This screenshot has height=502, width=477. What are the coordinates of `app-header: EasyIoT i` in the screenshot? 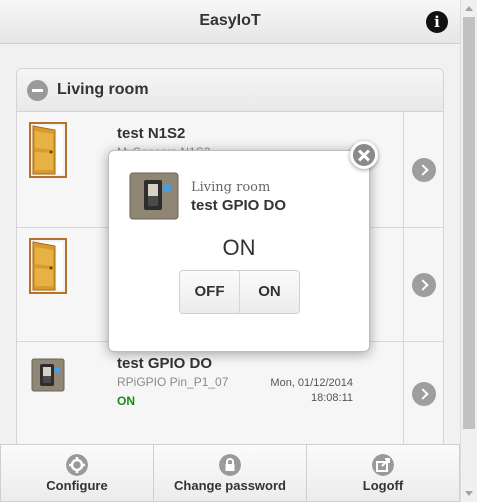 It's located at (230, 22).